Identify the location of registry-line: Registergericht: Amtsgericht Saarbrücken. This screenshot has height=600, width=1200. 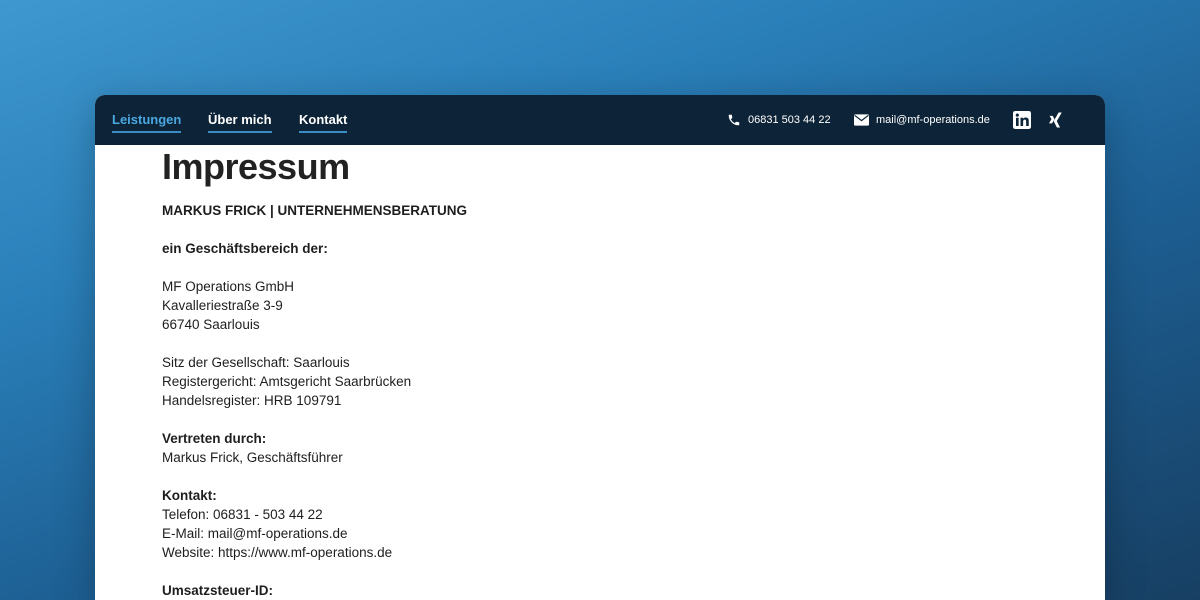
(287, 381).